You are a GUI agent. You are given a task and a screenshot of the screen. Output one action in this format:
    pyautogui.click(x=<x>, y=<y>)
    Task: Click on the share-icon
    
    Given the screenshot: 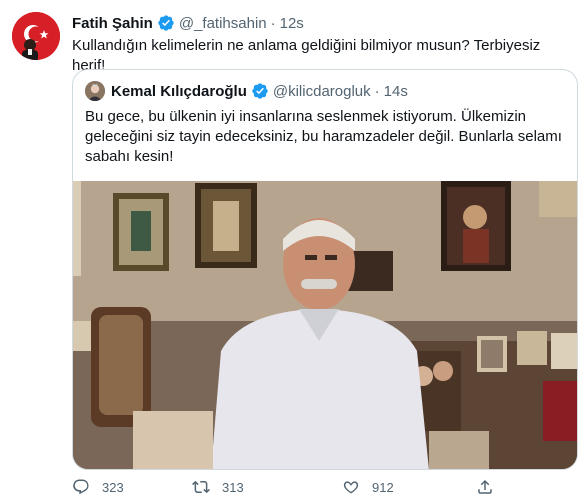 What is the action you would take?
    pyautogui.click(x=491, y=487)
    